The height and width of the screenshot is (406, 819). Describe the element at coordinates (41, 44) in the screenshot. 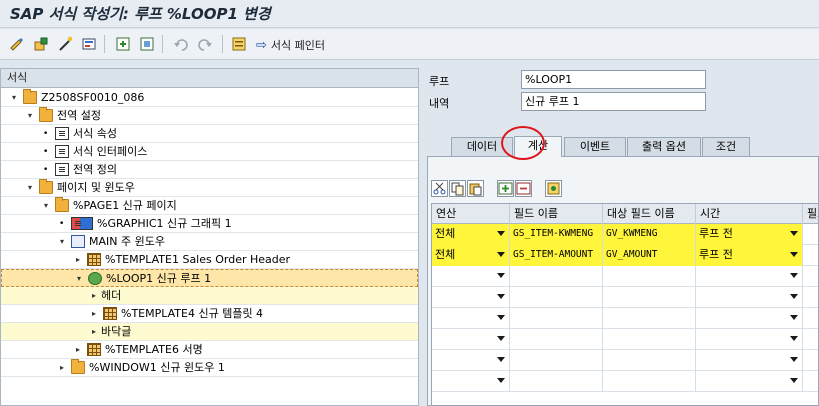

I see `other-object-icon` at that location.